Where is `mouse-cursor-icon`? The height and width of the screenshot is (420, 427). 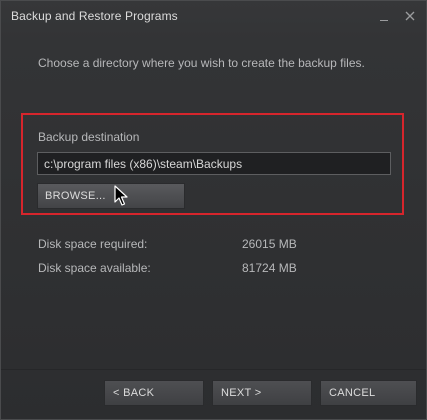
mouse-cursor-icon is located at coordinates (121, 195).